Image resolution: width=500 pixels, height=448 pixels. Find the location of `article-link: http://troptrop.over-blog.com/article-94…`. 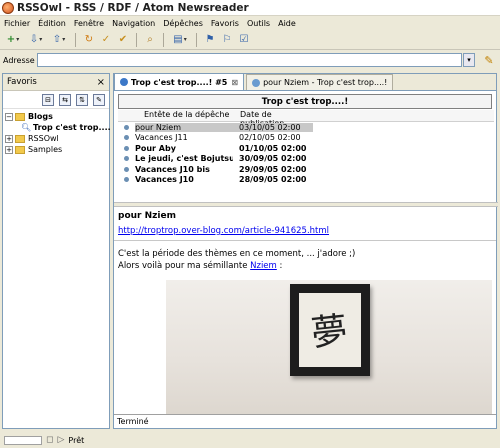

article-link: http://troptrop.over-blog.com/article-94… is located at coordinates (305, 231).